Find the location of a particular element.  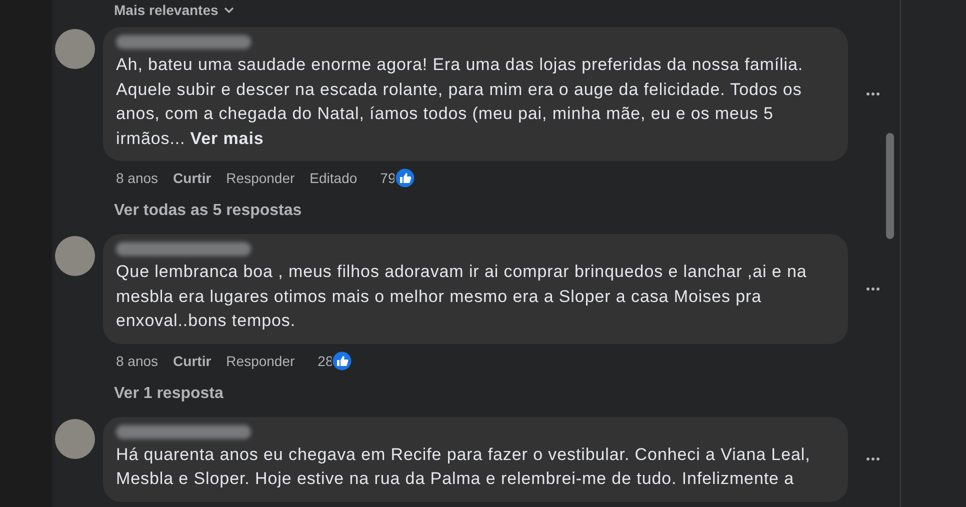

comment-text: Há quarenta anos eu chegava em Recife para fazer o vestibular. Conheci a Viana Leal, Mesbla e Sloper. Hoje estive na rua da Palma e relembrei-me de tudo. Infelizmente a is located at coordinates (464, 467).